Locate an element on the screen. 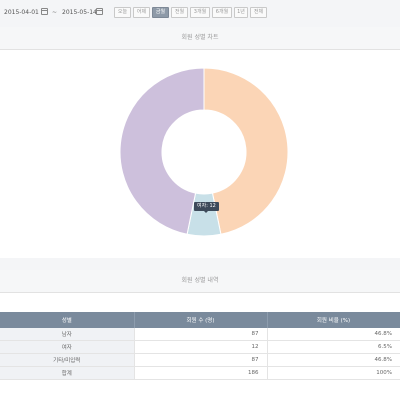 This screenshot has height=400, width=400. period-button-this-month: 금월 is located at coordinates (160, 12).